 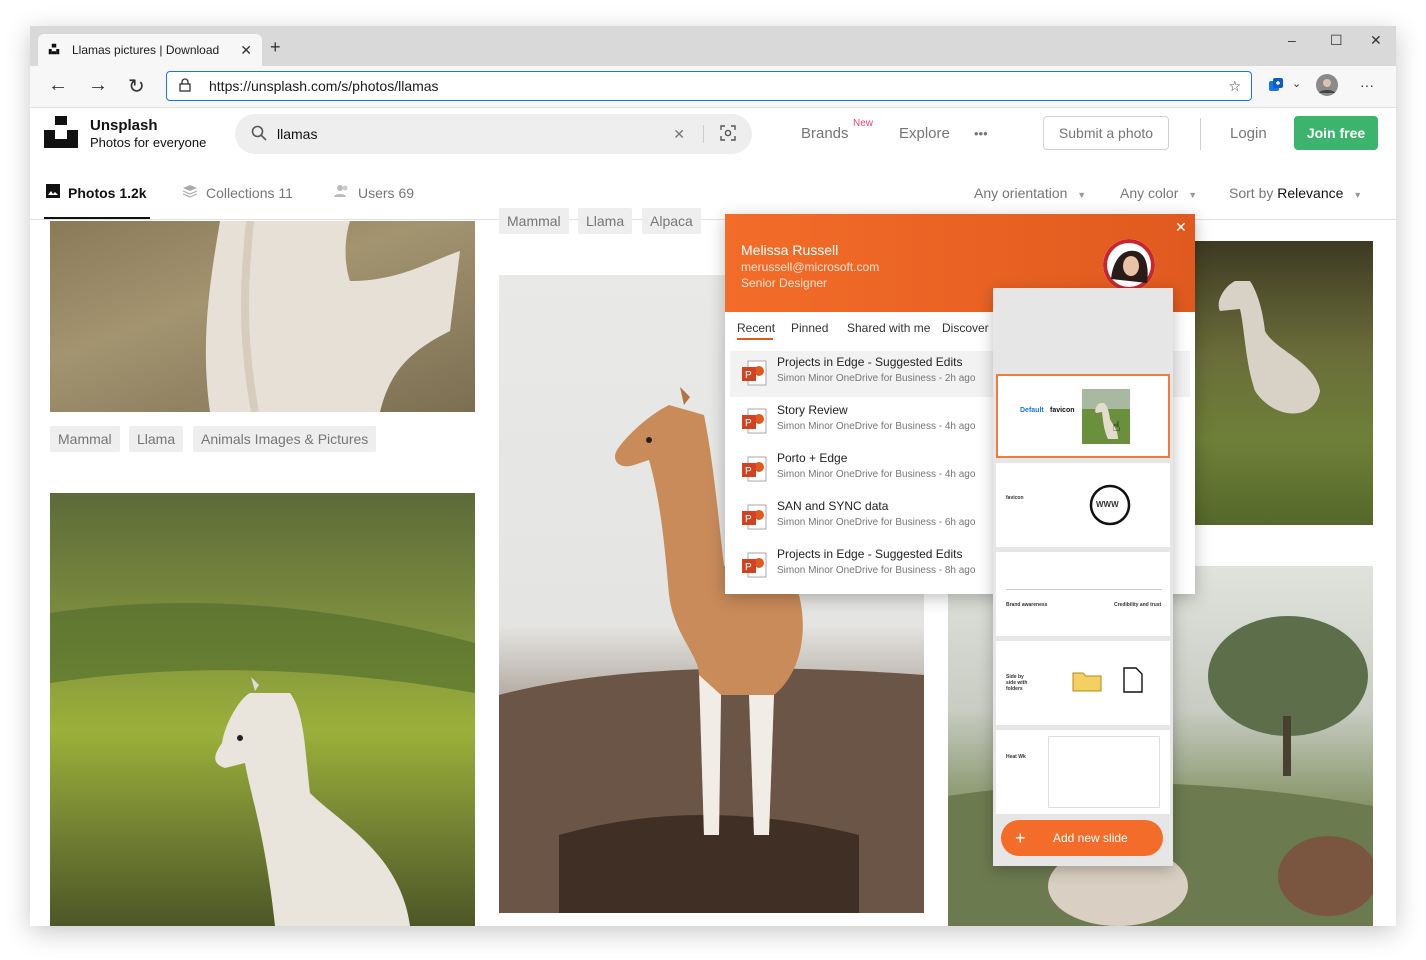 What do you see at coordinates (1082, 838) in the screenshot?
I see `add-new-slide-button: + Add new slide` at bounding box center [1082, 838].